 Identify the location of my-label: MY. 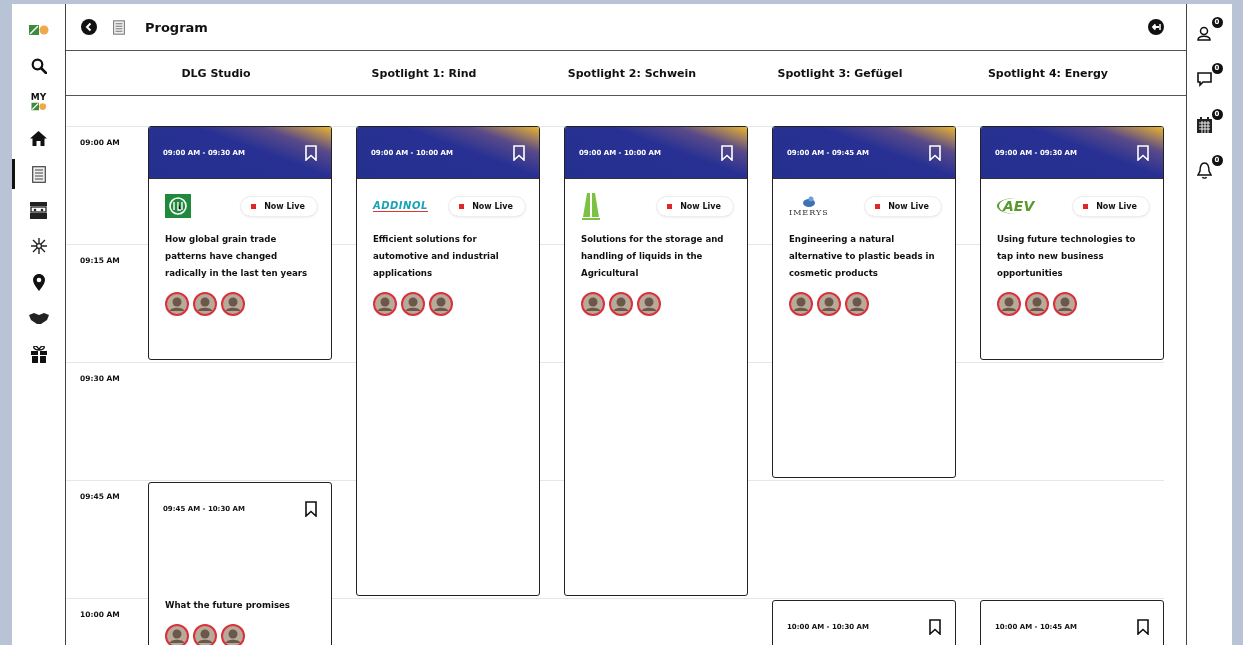
(38, 97).